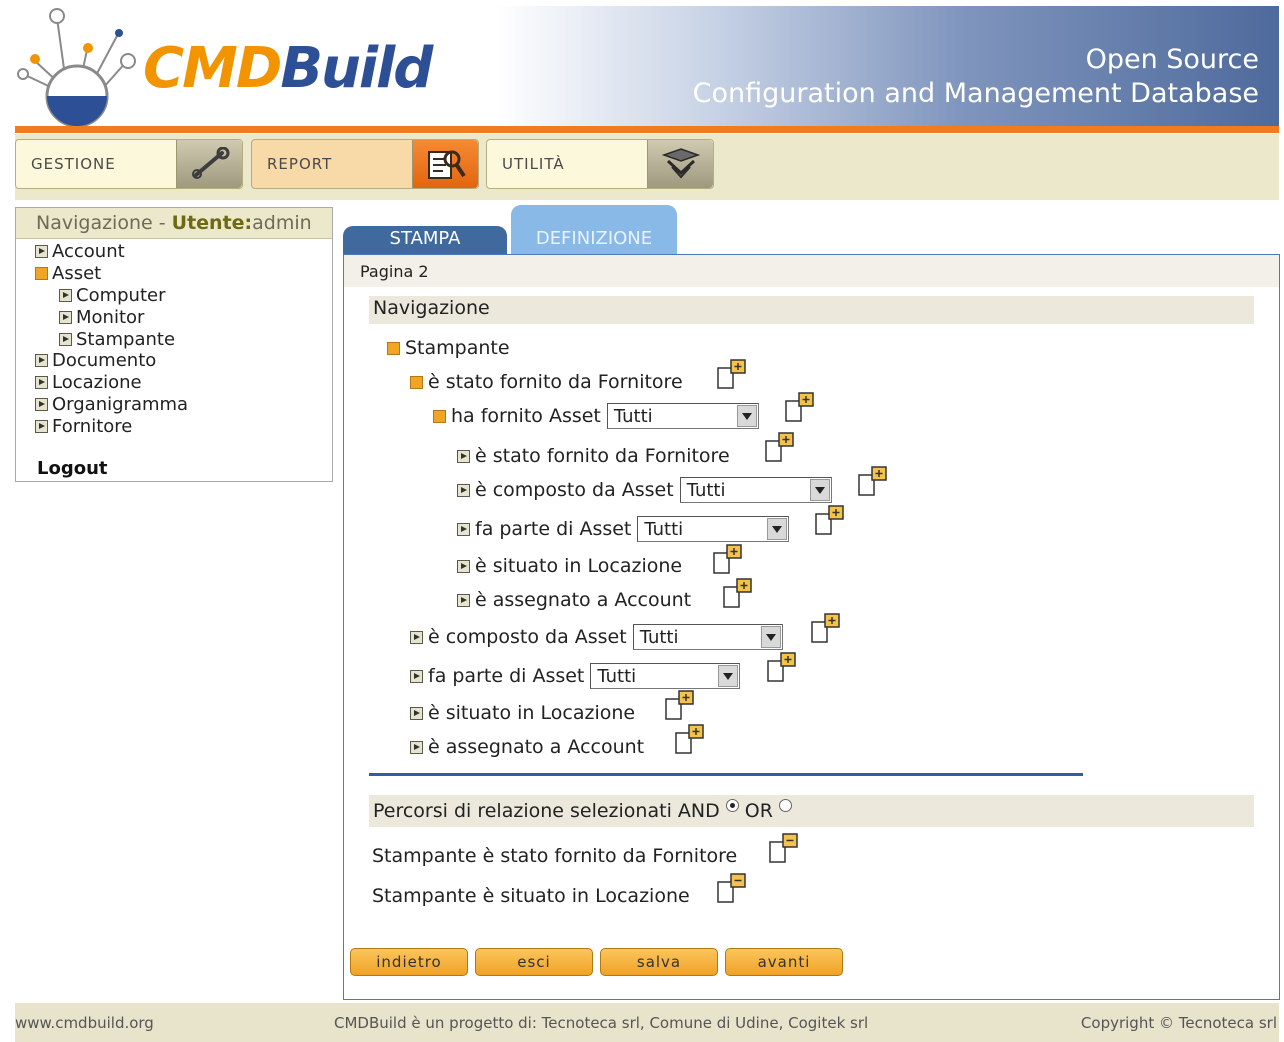  I want to click on back-button: indietro, so click(409, 962).